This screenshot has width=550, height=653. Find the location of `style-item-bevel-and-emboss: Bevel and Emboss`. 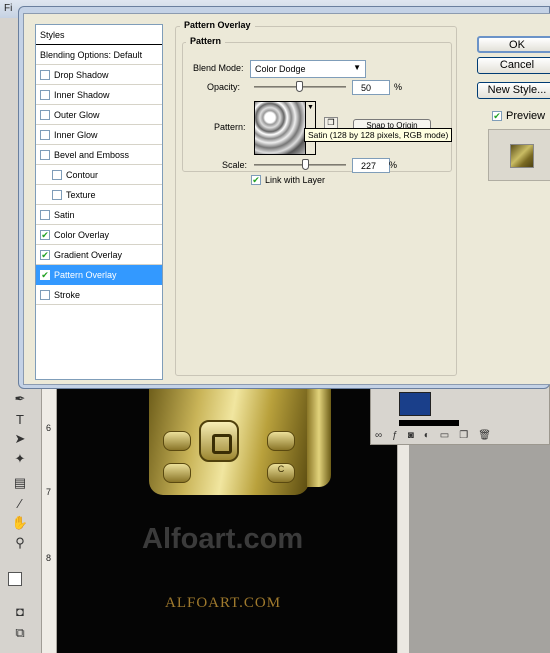

style-item-bevel-and-emboss: Bevel and Emboss is located at coordinates (99, 155).